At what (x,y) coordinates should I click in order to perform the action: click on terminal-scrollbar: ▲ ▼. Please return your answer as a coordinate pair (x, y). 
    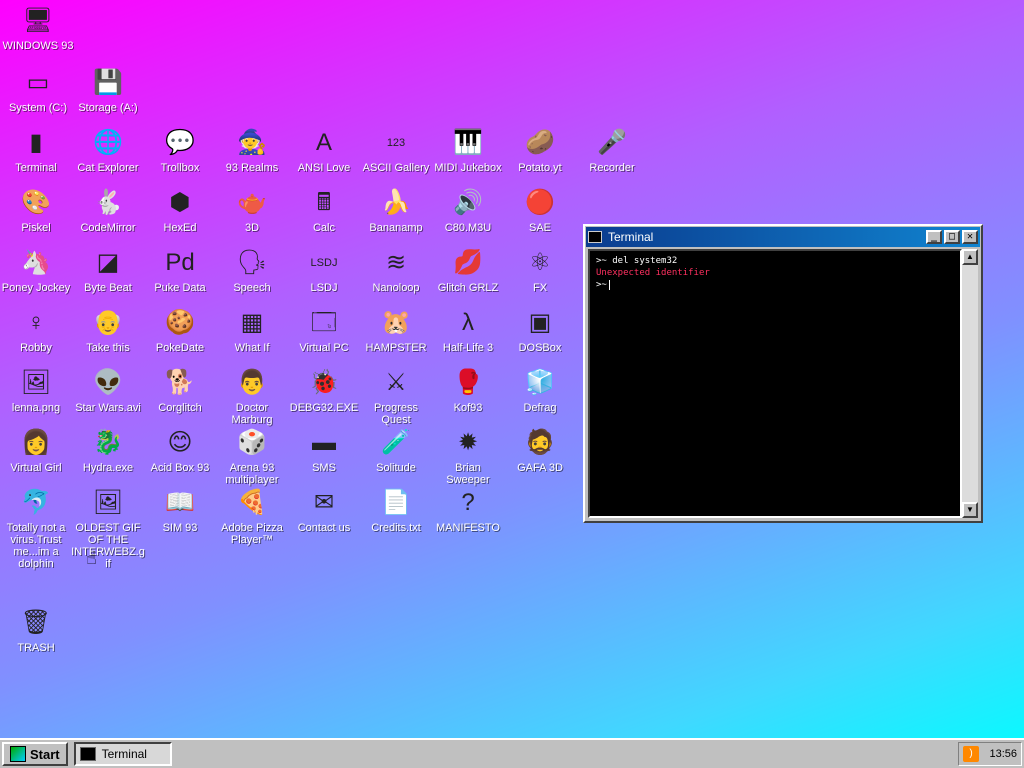
    Looking at the image, I should click on (970, 383).